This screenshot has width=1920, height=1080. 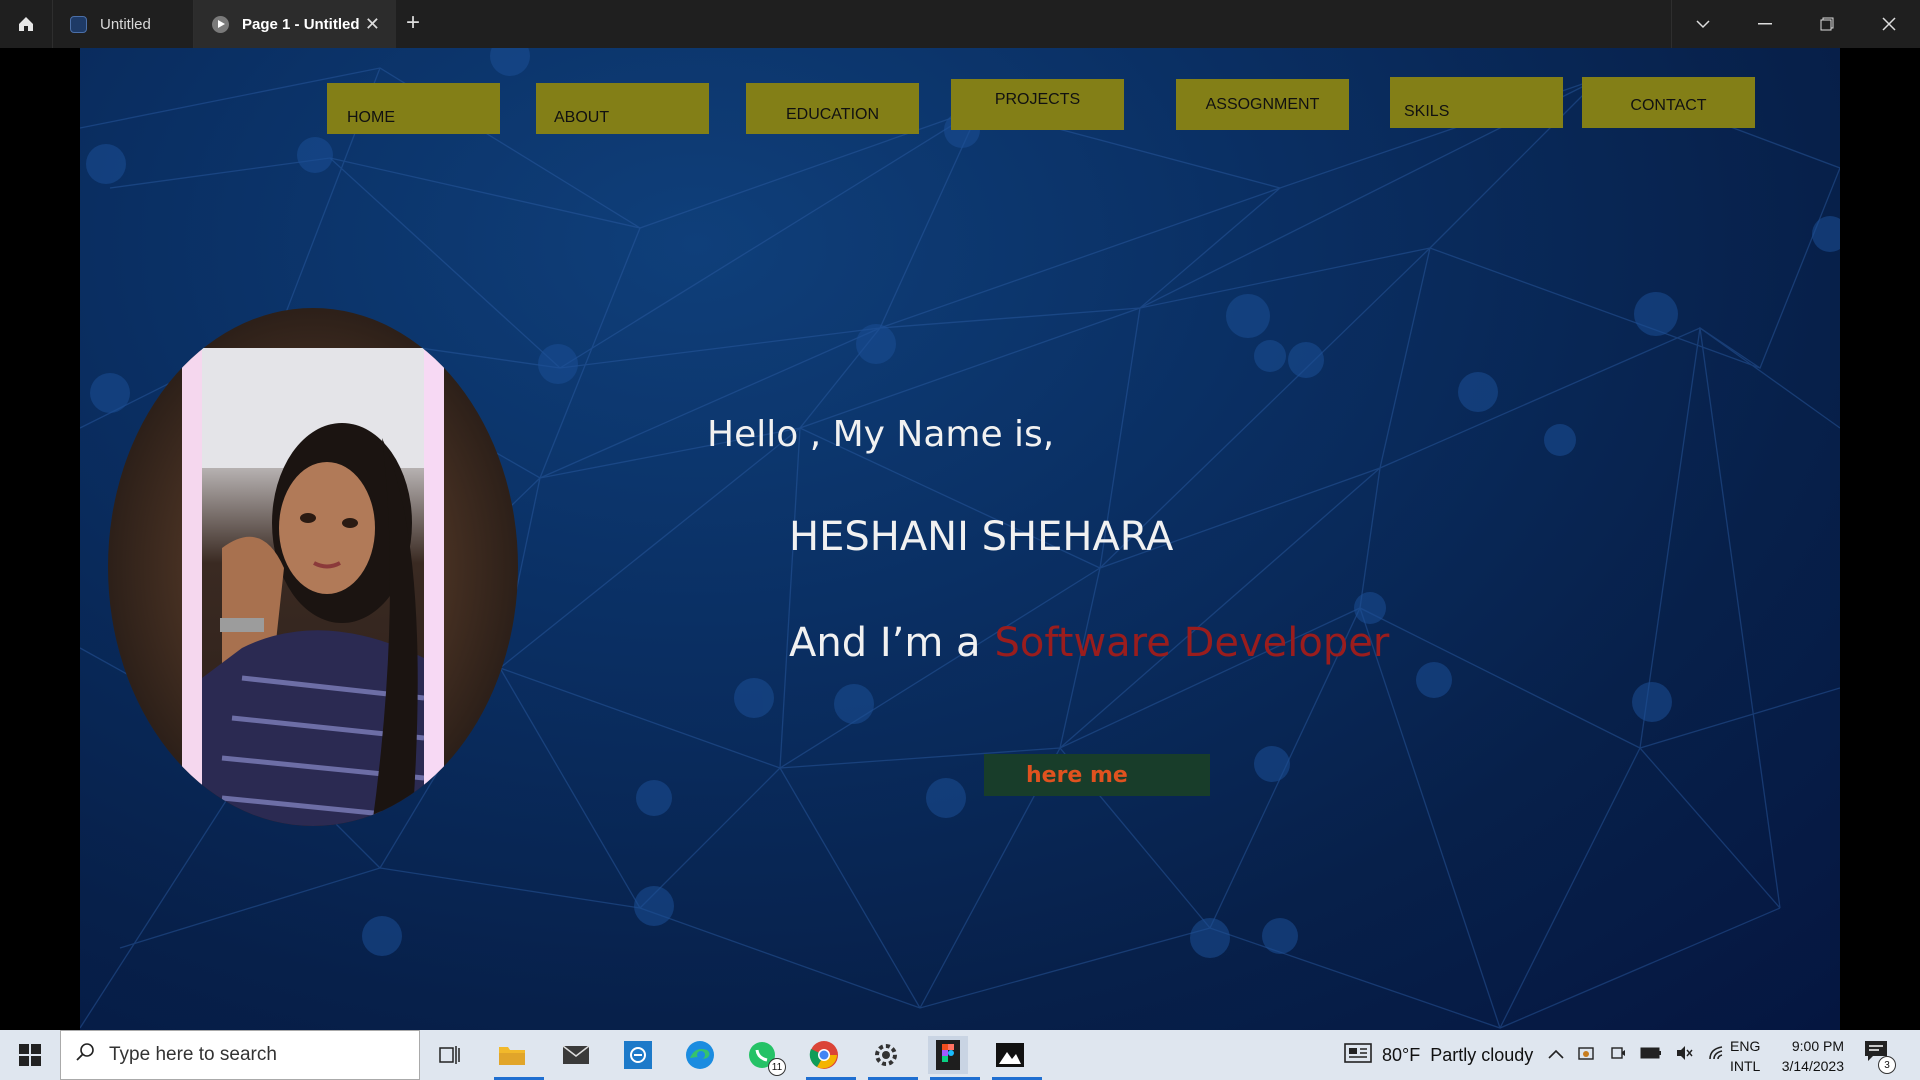 What do you see at coordinates (85, 1055) in the screenshot?
I see `search-icon` at bounding box center [85, 1055].